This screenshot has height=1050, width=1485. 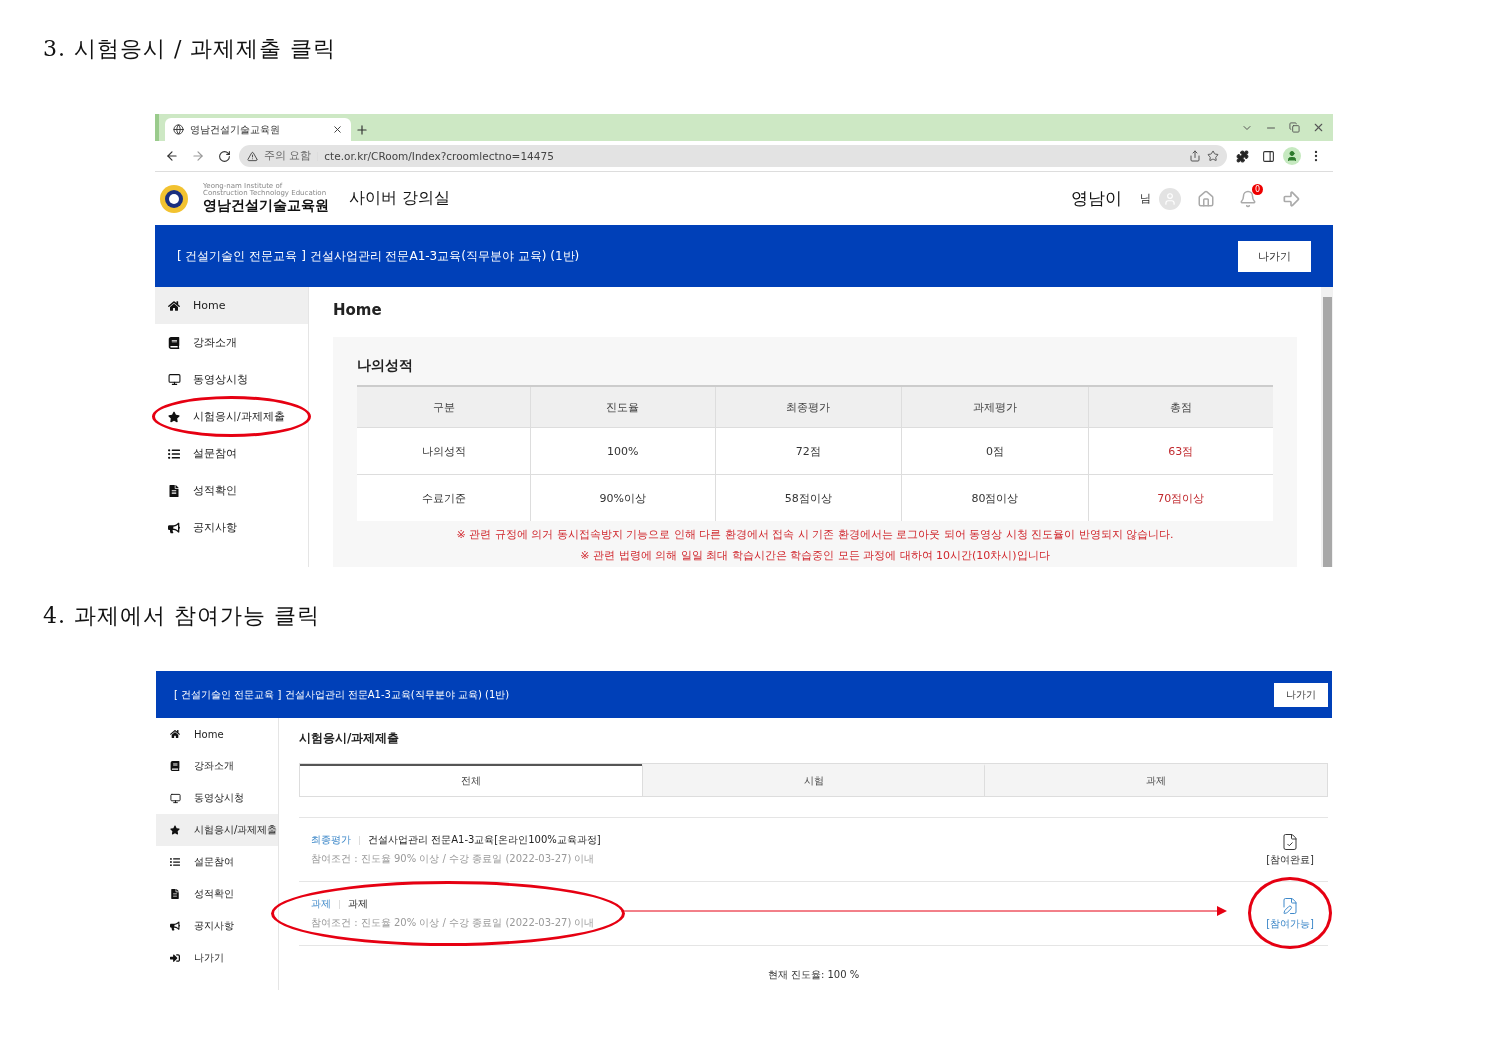 What do you see at coordinates (995, 497) in the screenshot?
I see `table-cell: 80점이상` at bounding box center [995, 497].